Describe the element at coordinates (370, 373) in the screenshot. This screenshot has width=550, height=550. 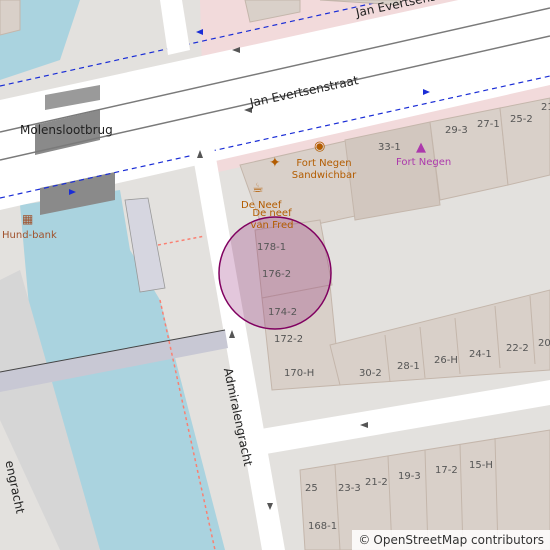
I see `house-number: 30-2` at that location.